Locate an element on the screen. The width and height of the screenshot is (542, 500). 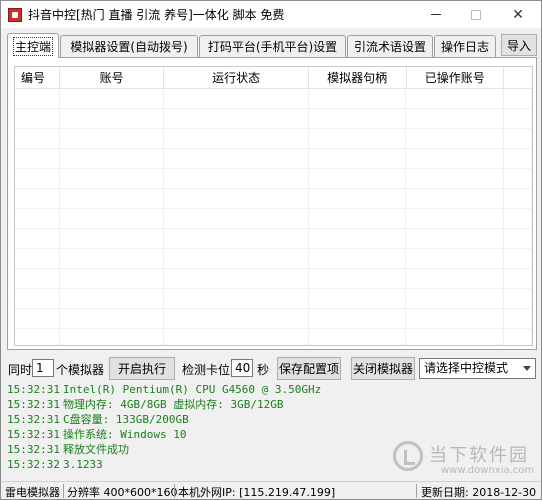
column-header-status: 运行状态 is located at coordinates (236, 78).